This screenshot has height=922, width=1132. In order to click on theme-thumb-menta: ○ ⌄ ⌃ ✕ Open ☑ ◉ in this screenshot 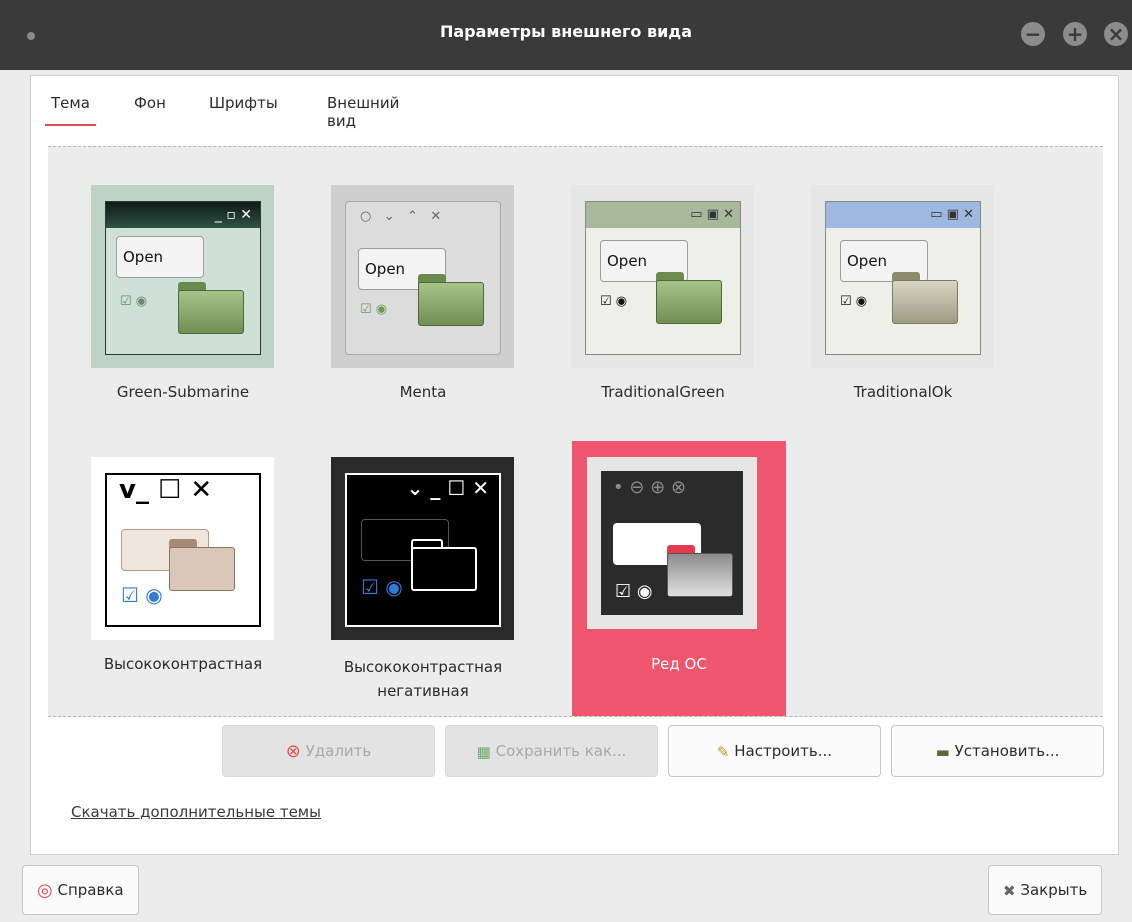, I will do `click(422, 276)`.